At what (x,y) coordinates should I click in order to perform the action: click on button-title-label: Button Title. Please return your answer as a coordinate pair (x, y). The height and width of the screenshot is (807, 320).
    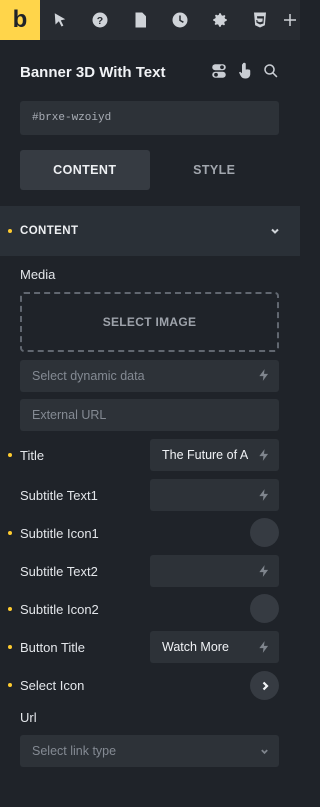
    Looking at the image, I should click on (53, 647).